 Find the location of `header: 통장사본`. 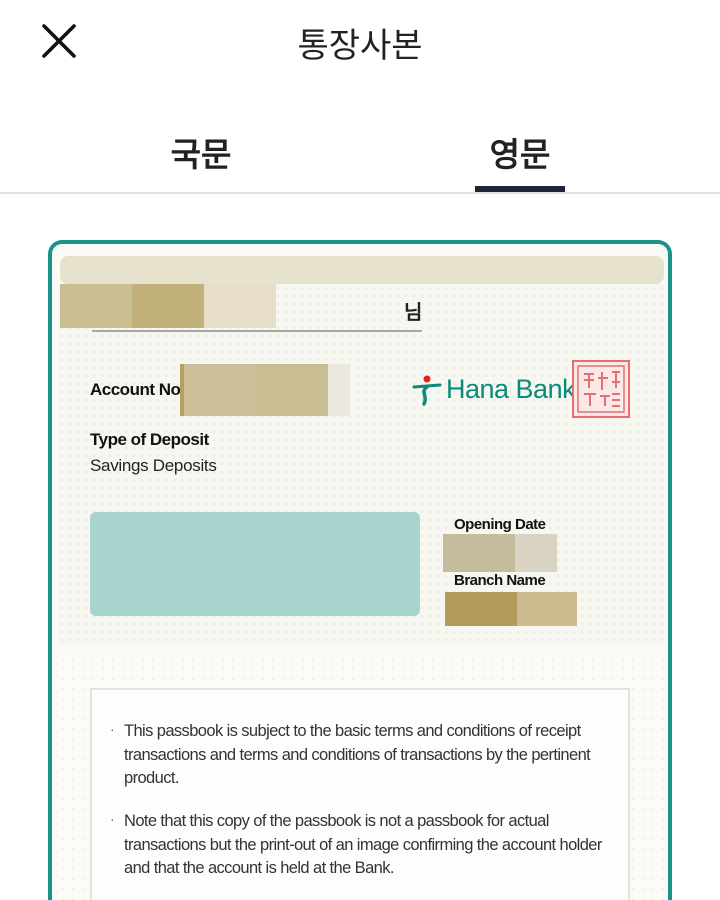

header: 통장사본 is located at coordinates (360, 40).